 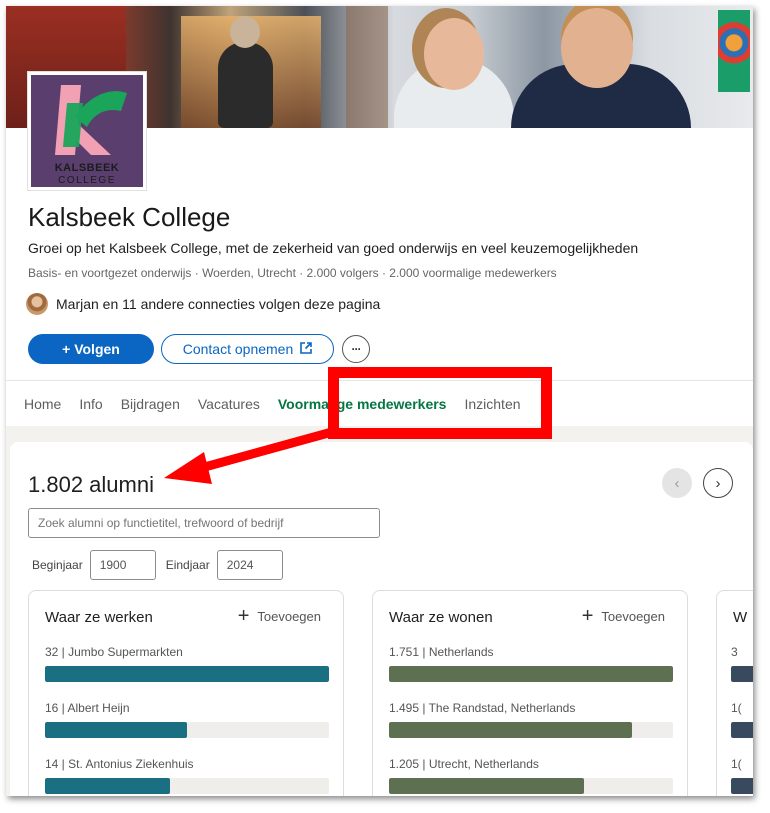 I want to click on annotation-arrow, so click(x=250, y=455).